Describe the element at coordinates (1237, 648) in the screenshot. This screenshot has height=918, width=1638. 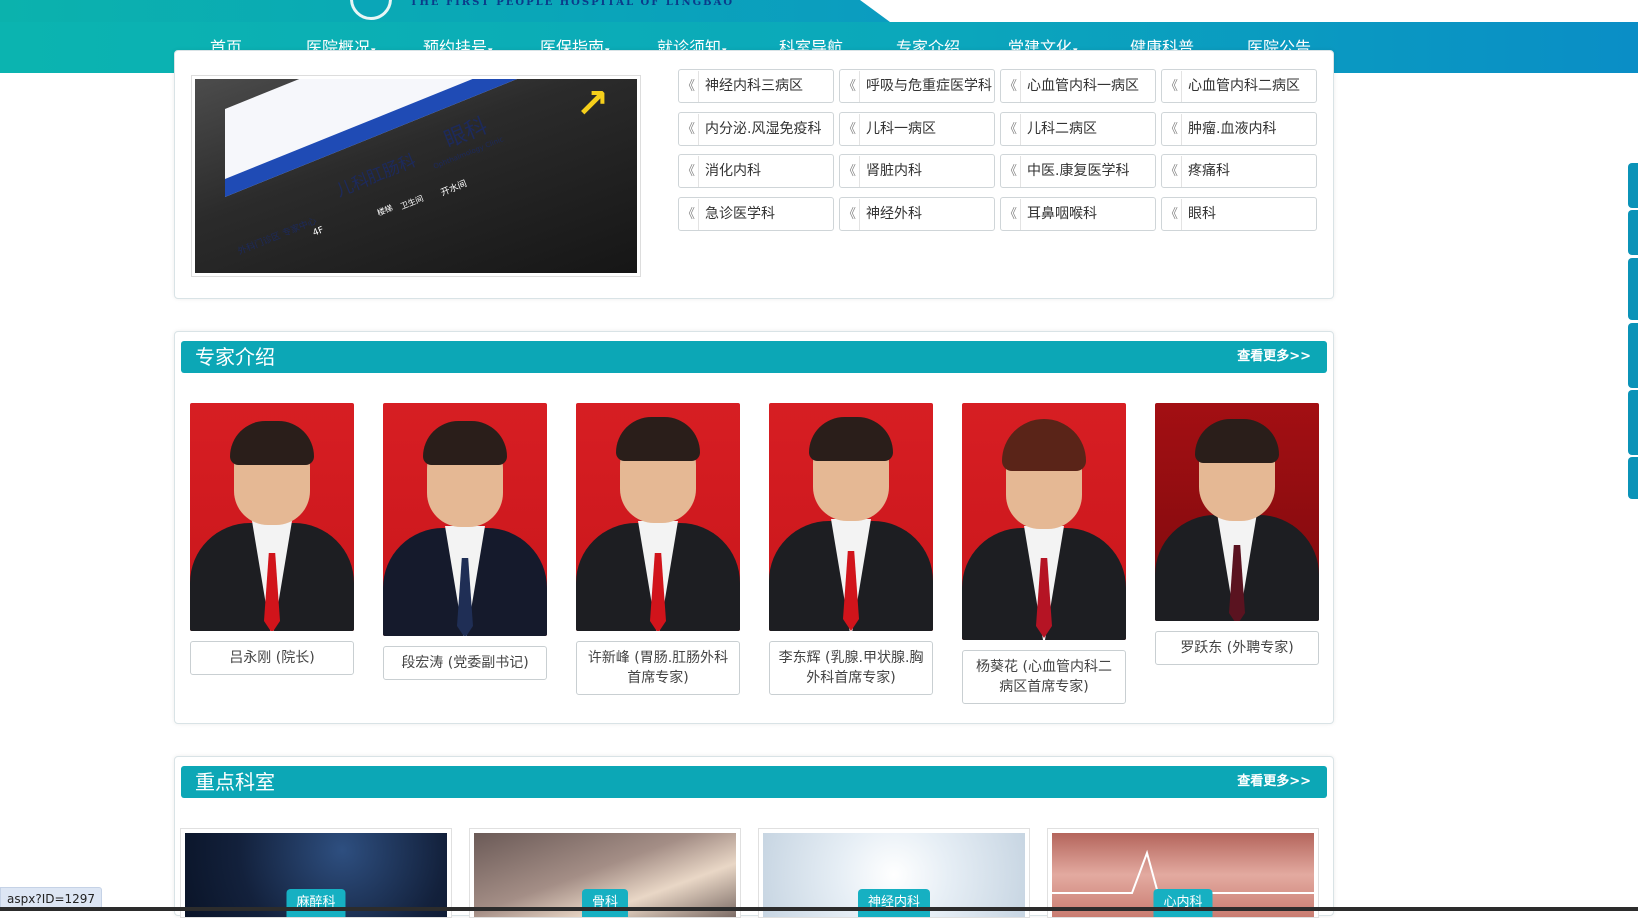
I see `expert-name: 罗跃东 (外聘专家)` at that location.